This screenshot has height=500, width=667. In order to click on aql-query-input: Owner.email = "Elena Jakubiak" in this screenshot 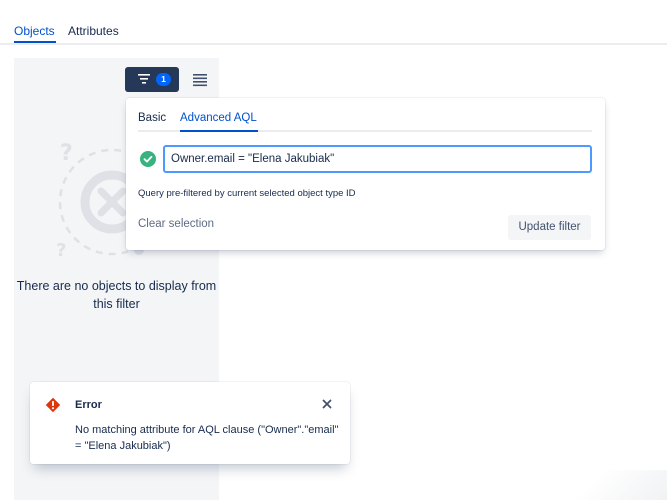, I will do `click(377, 159)`.